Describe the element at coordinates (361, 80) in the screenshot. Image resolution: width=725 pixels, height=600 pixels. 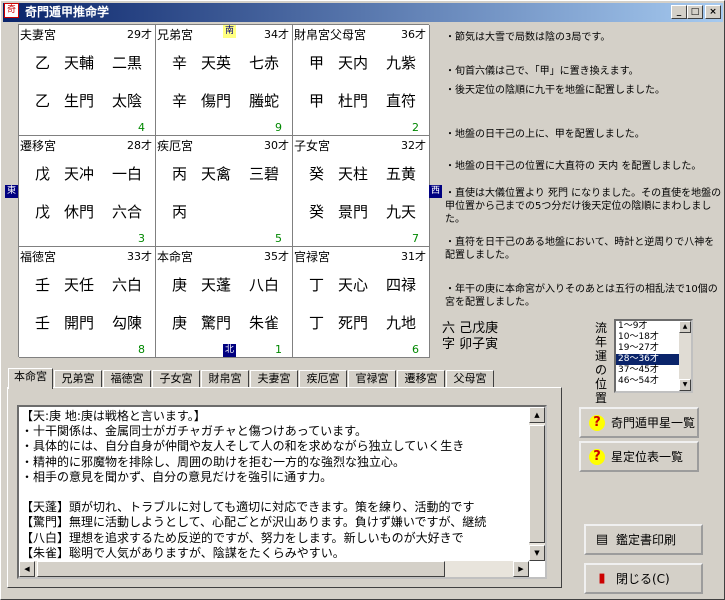
I see `palace-cell: 財帛宮父母宮 36才甲天内 九紫甲杜門 直符 2` at that location.